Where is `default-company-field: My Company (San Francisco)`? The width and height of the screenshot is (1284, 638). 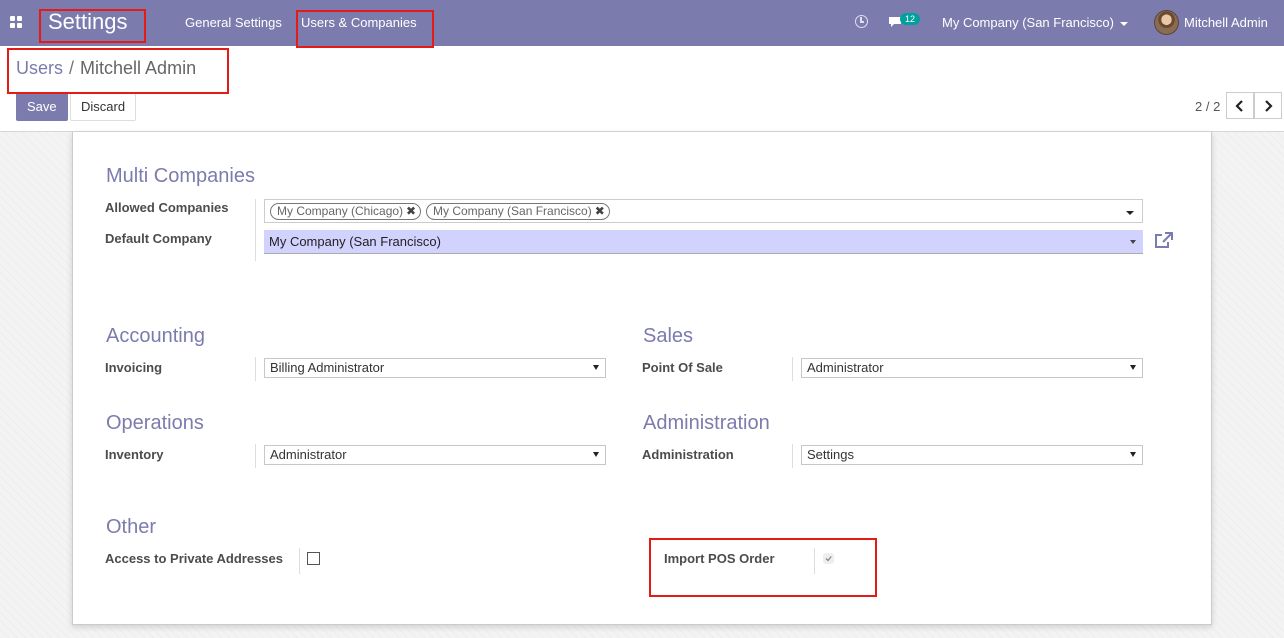
default-company-field: My Company (San Francisco) is located at coordinates (703, 242).